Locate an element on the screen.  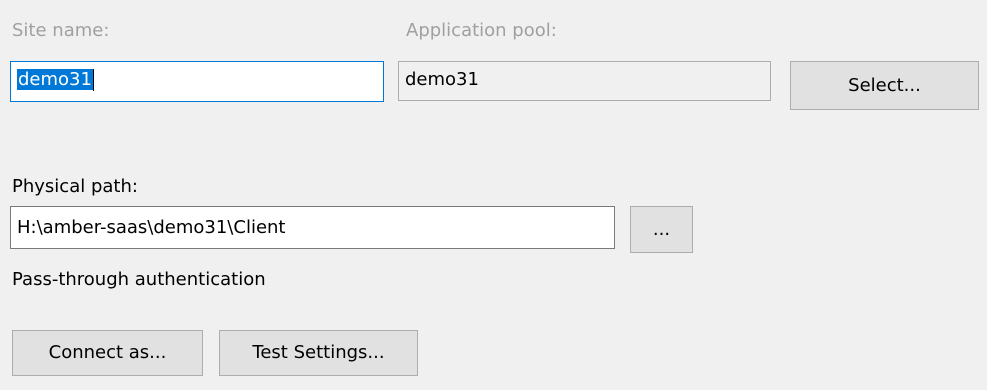
site-name-label: Site name: is located at coordinates (61, 30).